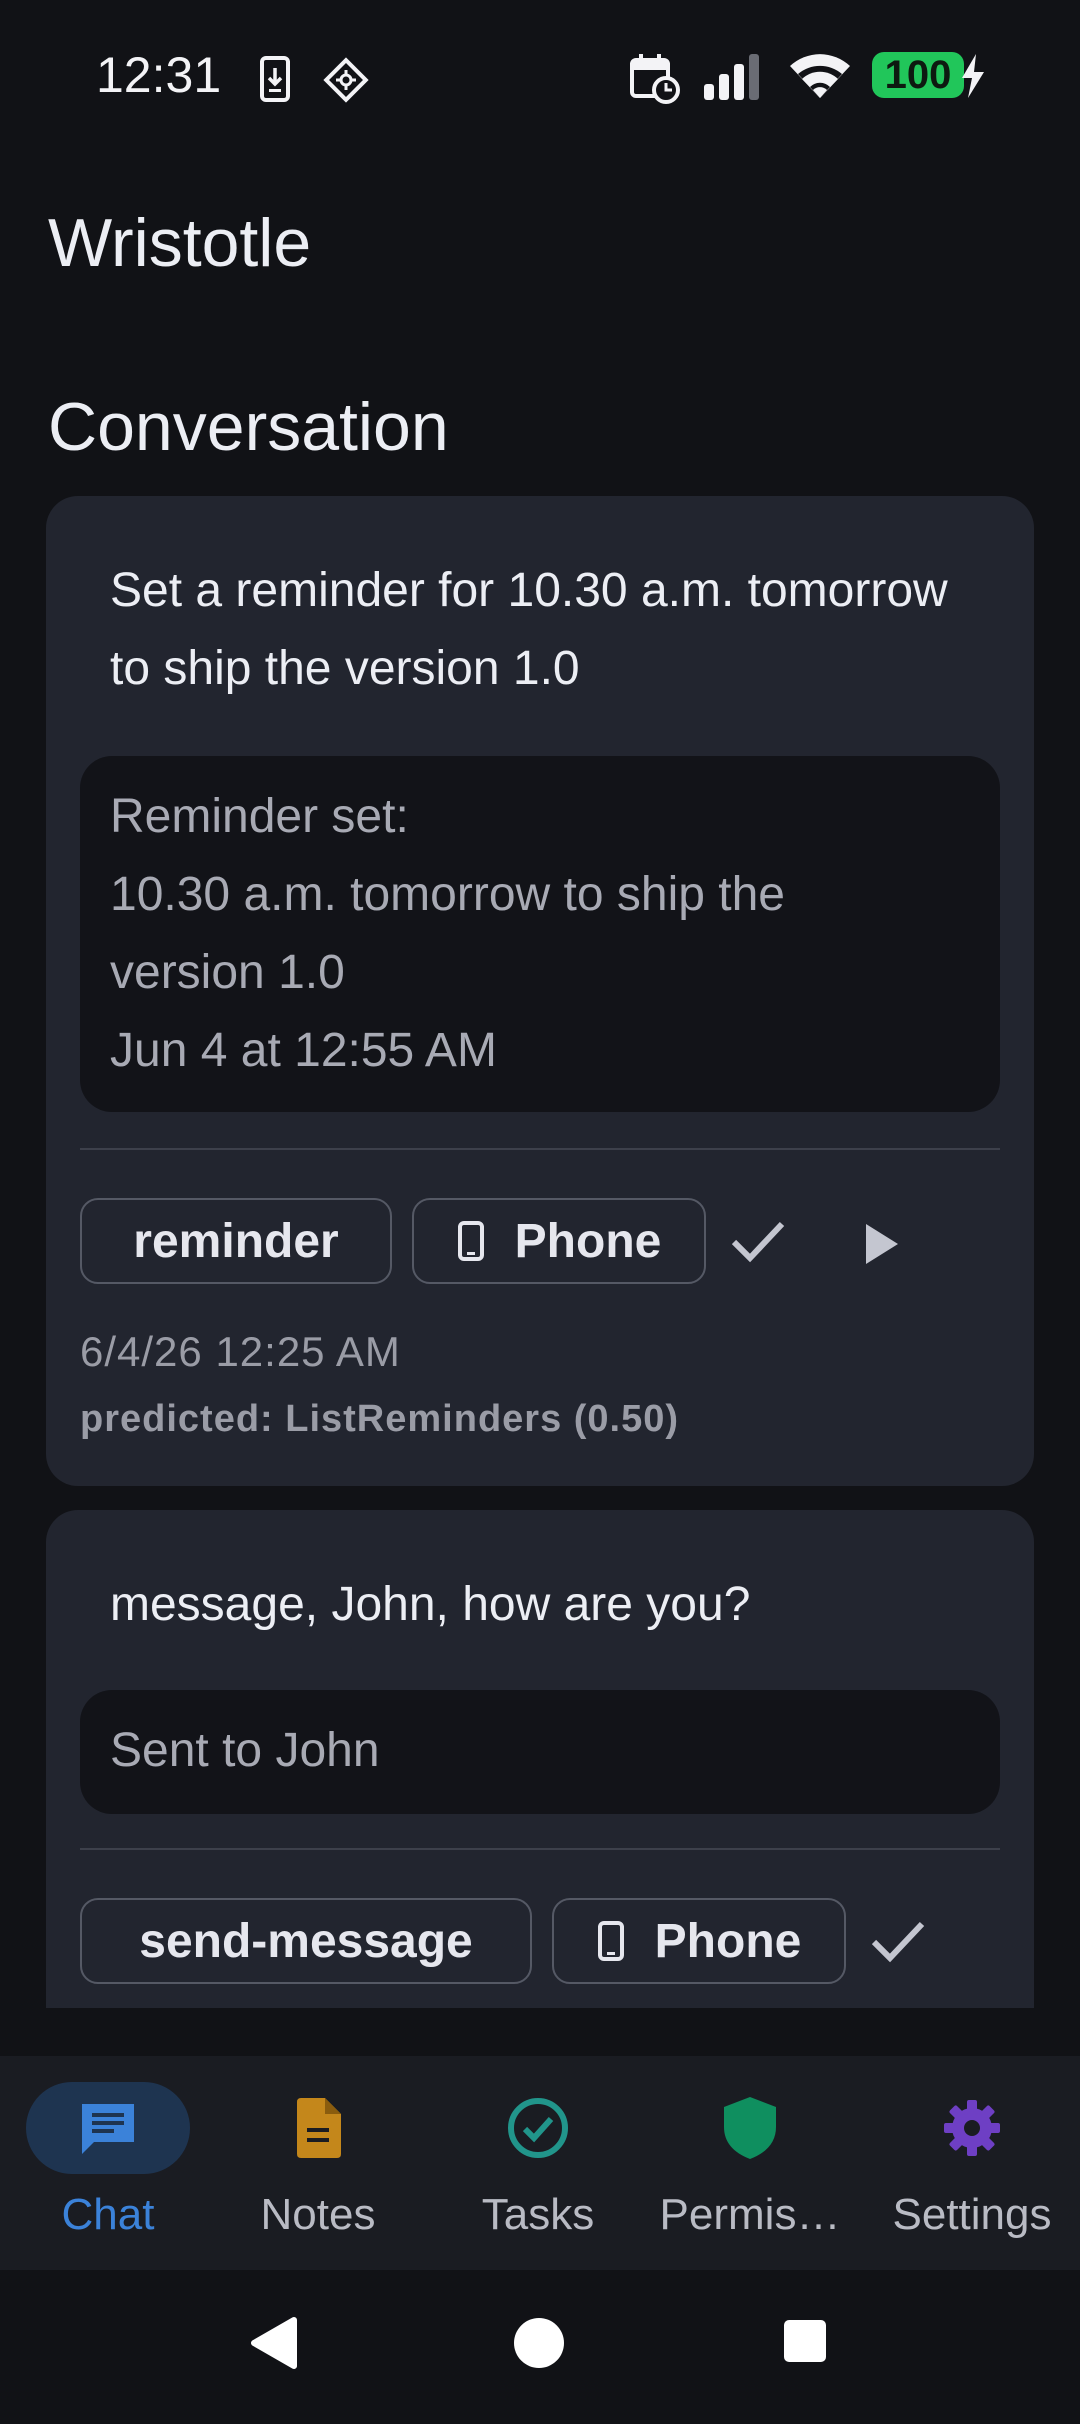 This screenshot has width=1080, height=2424. Describe the element at coordinates (259, 816) in the screenshot. I see `reply-line: Reminder set:` at that location.